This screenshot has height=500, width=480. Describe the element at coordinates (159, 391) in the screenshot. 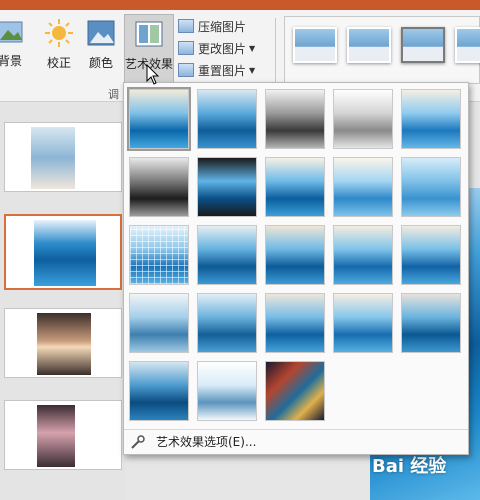

I see `artistic-effect-cutout` at that location.